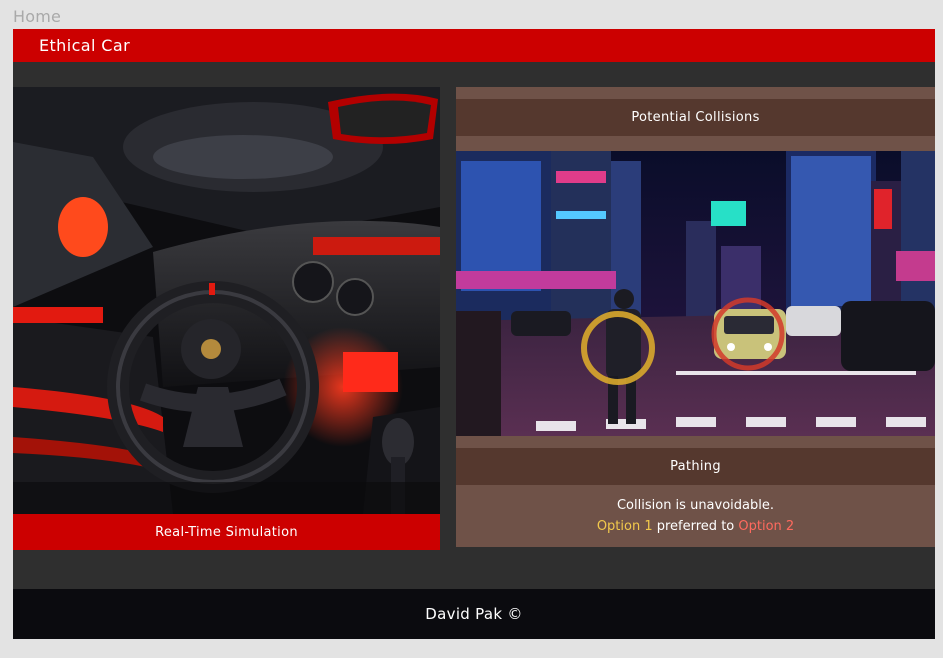  What do you see at coordinates (37, 16) in the screenshot?
I see `home-link: Home` at bounding box center [37, 16].